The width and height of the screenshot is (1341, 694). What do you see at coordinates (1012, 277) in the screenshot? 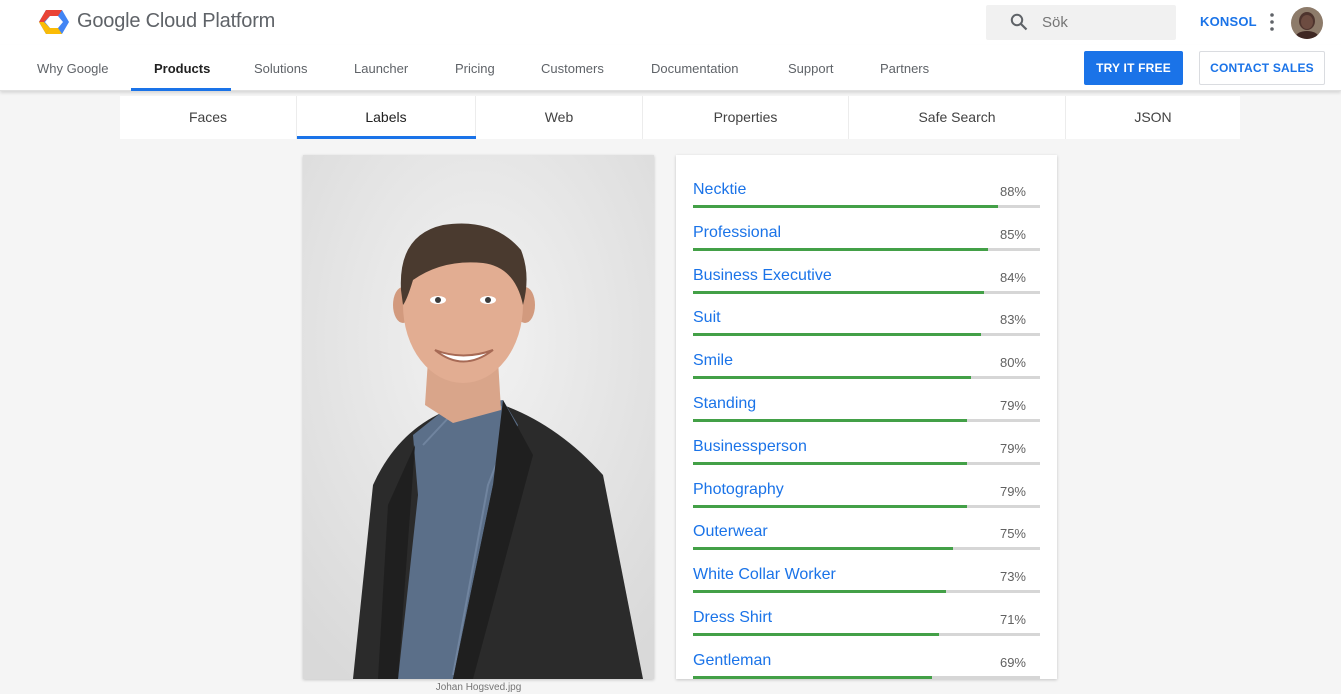
I see `label-percent: 84%` at bounding box center [1012, 277].